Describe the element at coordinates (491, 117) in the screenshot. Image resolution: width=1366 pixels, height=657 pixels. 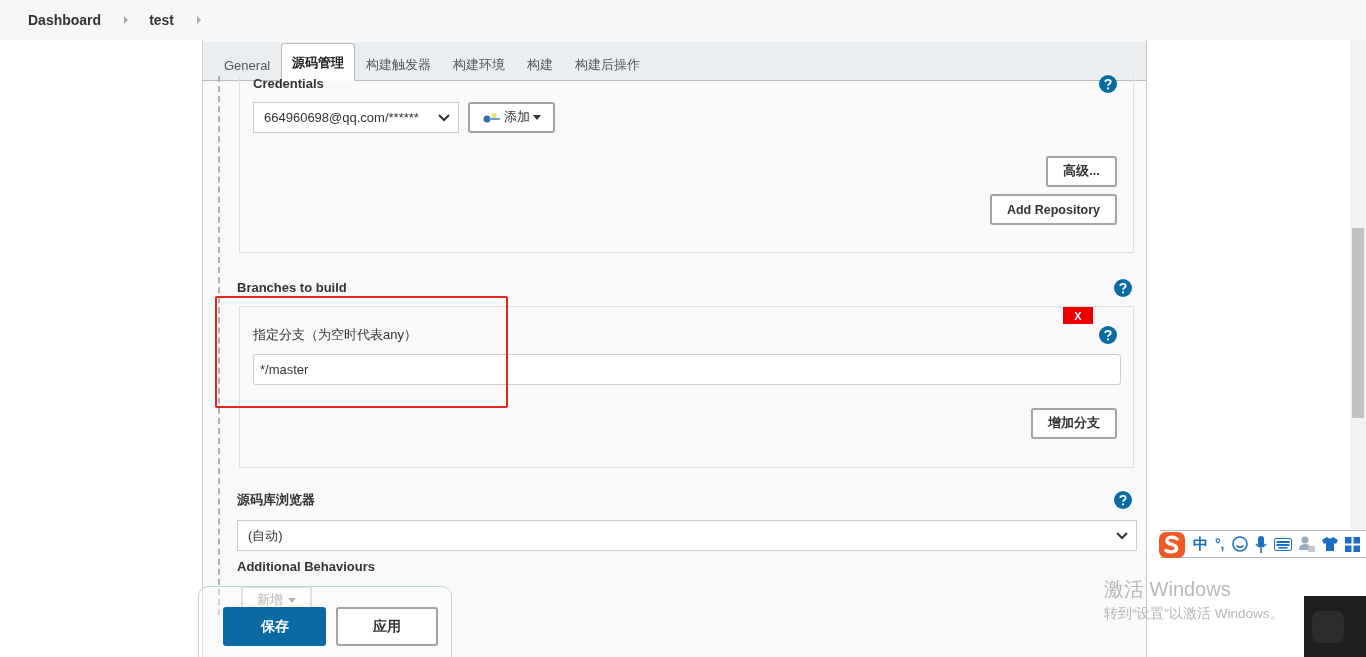
I see `key-icon` at that location.